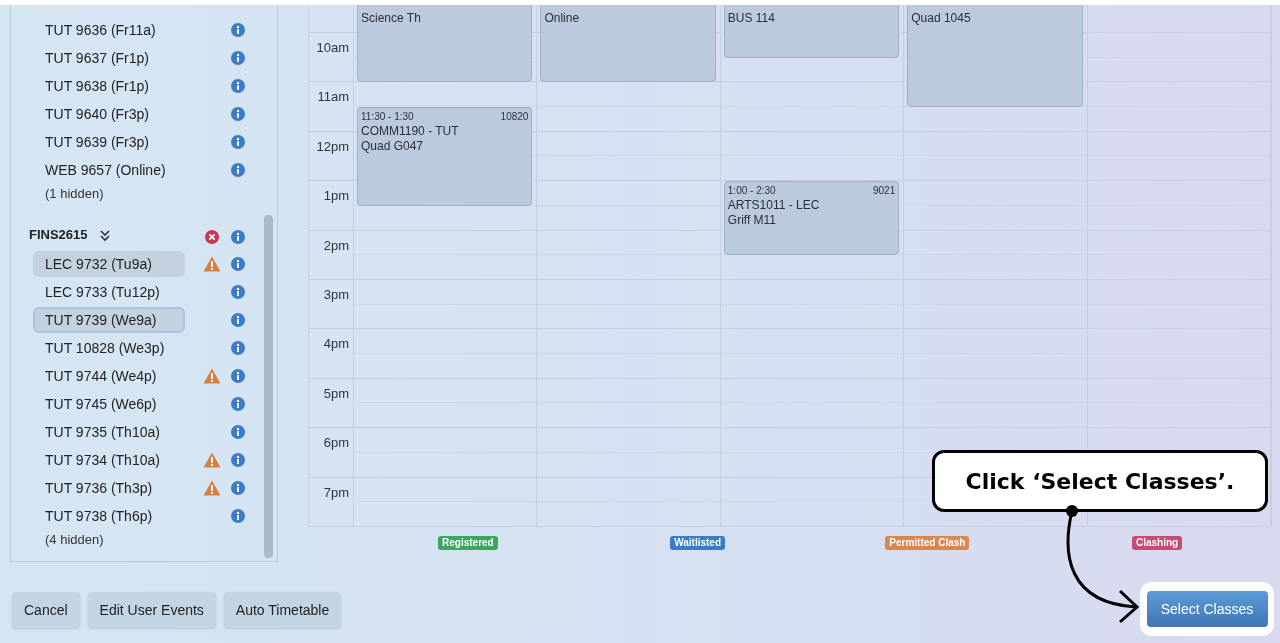  Describe the element at coordinates (628, 44) in the screenshot. I see `class-event: Online` at that location.